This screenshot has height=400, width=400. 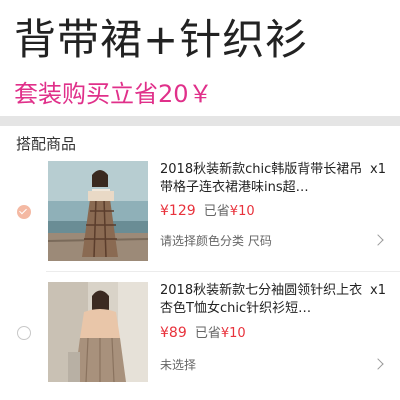 I want to click on spec-selector: 未选择, so click(x=178, y=365).